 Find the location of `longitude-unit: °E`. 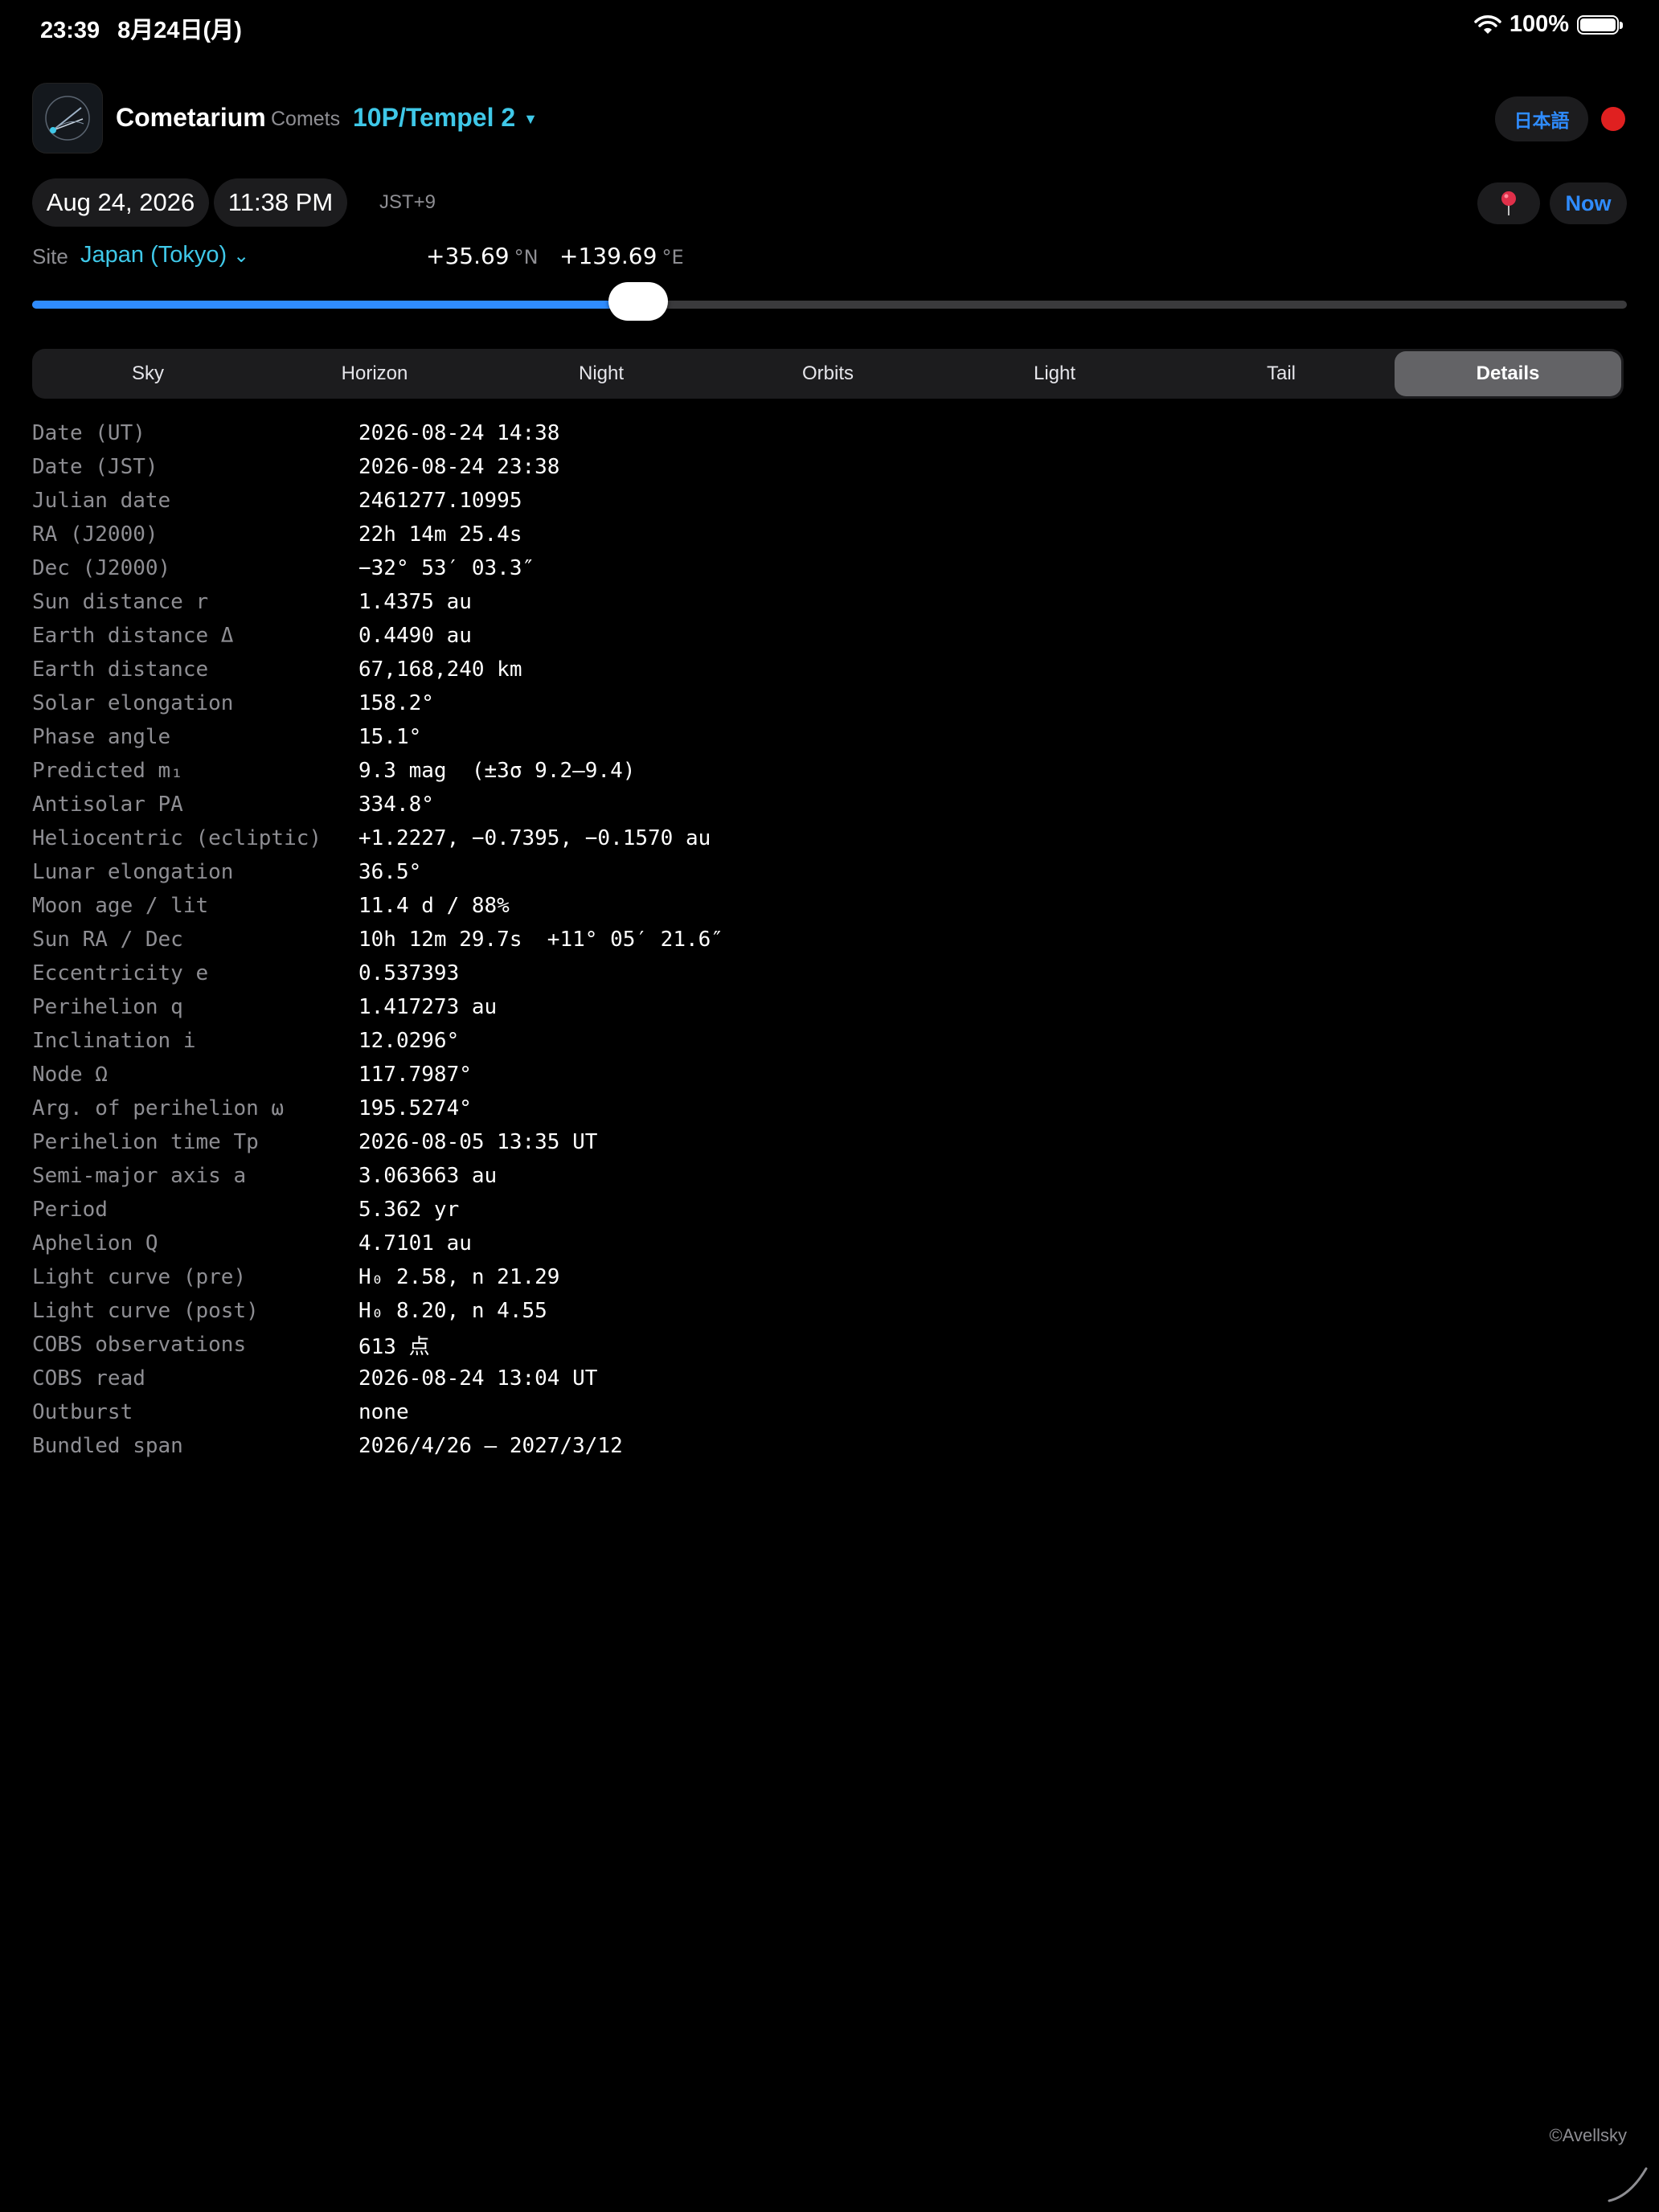

longitude-unit: °E is located at coordinates (673, 257).